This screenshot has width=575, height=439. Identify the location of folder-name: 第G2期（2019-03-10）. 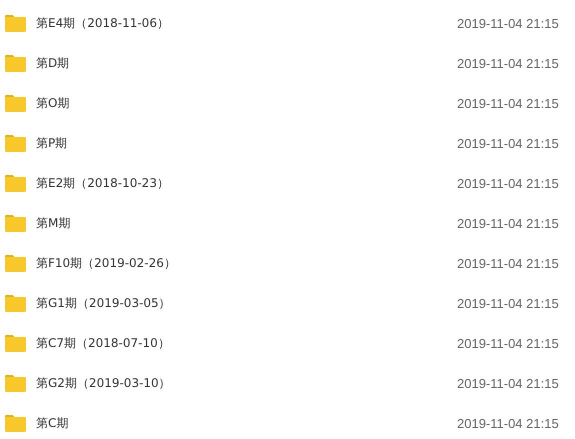
(246, 383).